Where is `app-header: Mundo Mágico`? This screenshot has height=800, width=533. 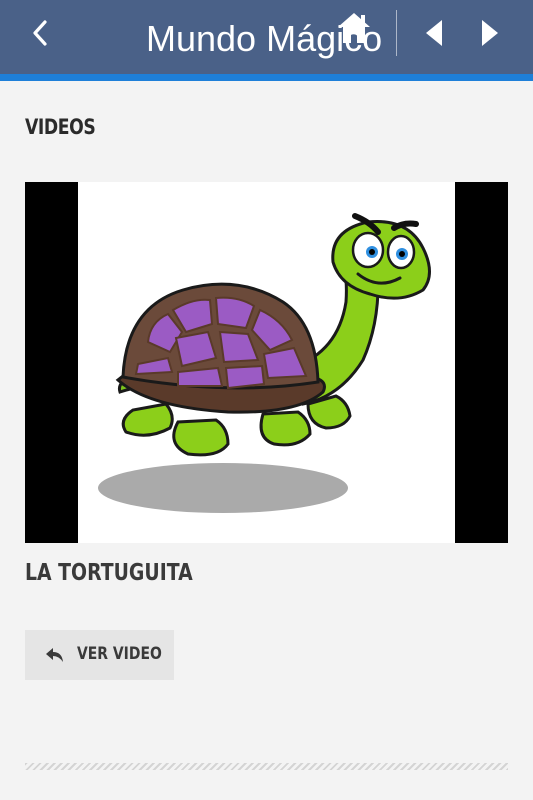
app-header: Mundo Mágico is located at coordinates (266, 37).